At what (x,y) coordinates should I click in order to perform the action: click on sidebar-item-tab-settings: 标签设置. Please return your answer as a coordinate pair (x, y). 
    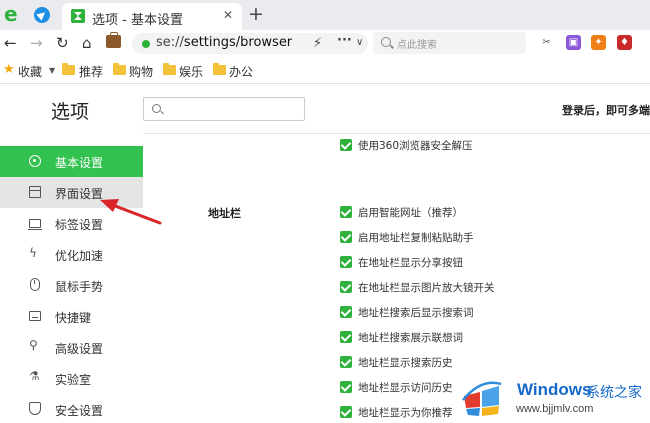
    Looking at the image, I should click on (71, 223).